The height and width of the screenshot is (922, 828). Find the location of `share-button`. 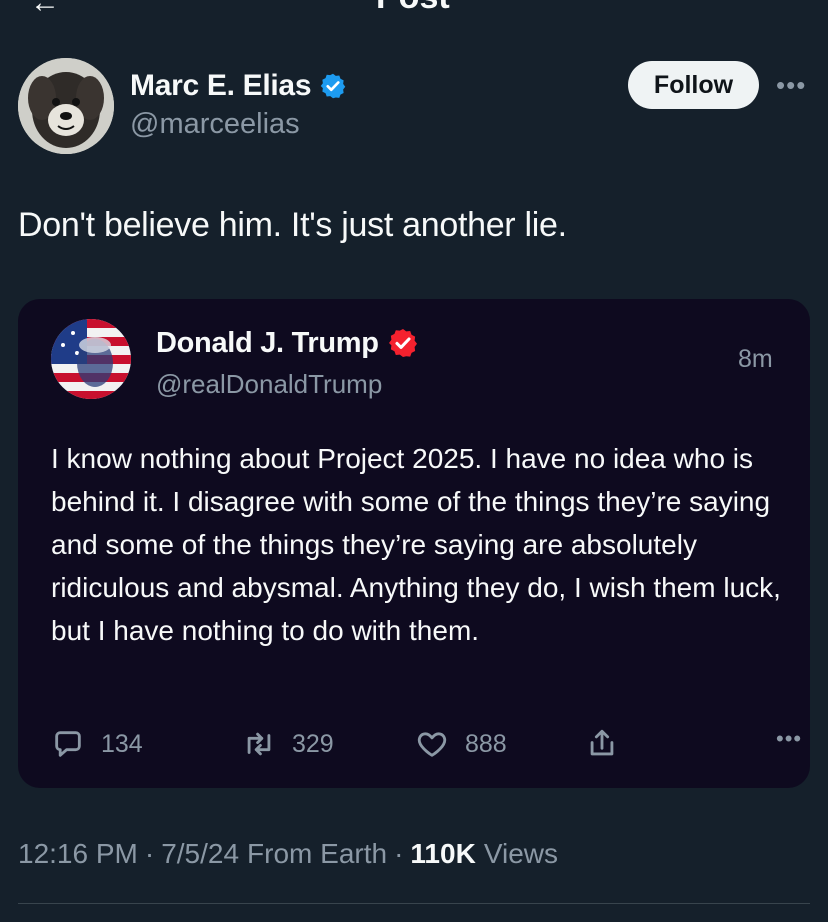

share-button is located at coordinates (602, 744).